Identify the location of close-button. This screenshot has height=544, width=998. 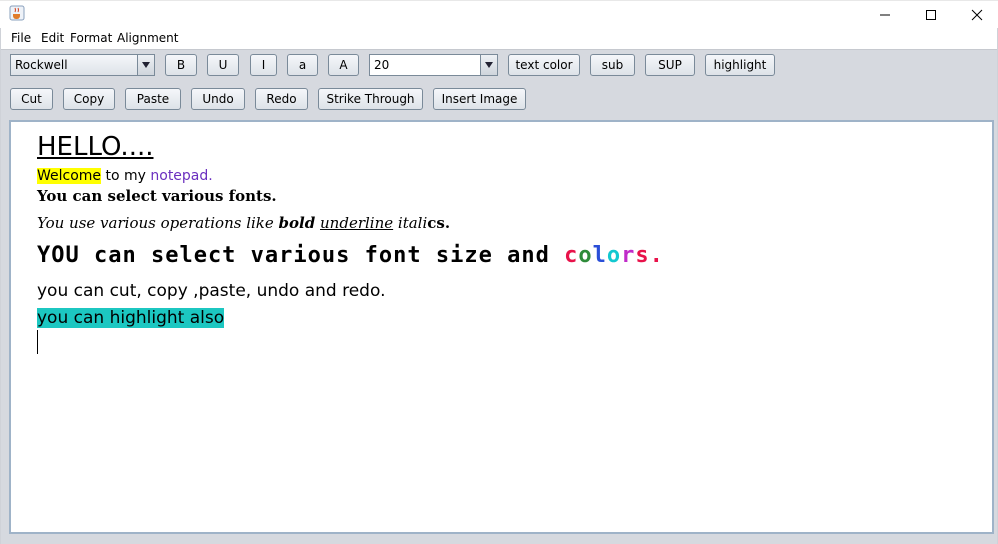
(976, 15).